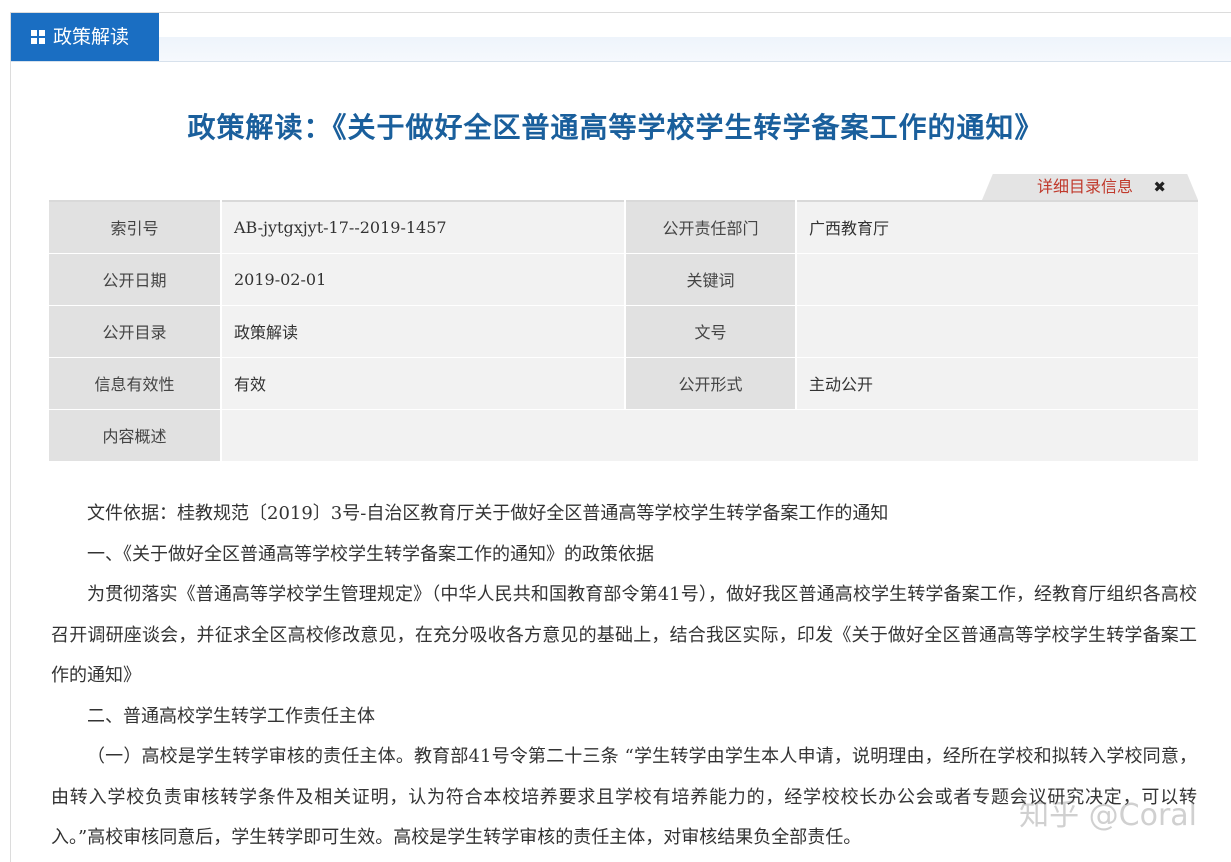  I want to click on meta-value: 有效, so click(422, 383).